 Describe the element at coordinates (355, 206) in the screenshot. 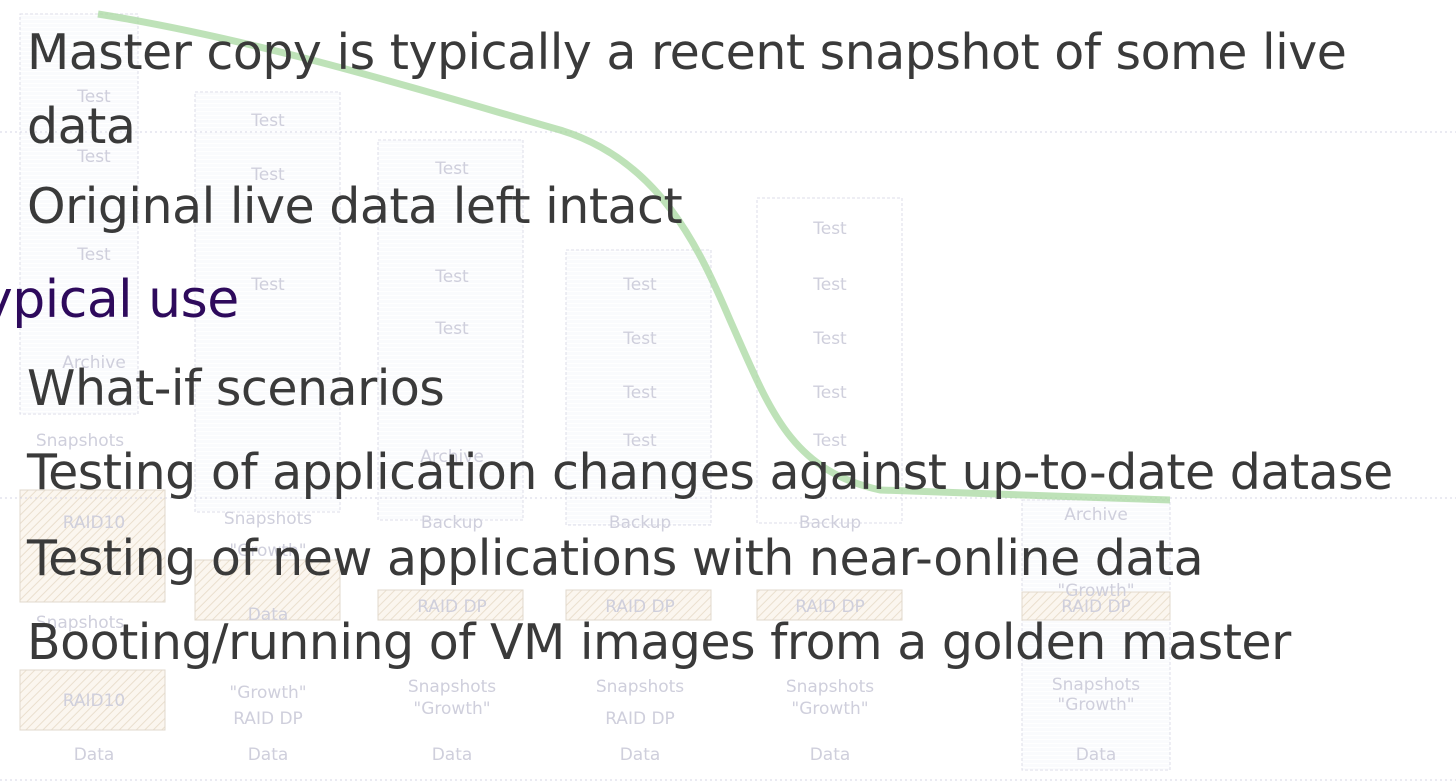

I see `bullet-original-data: Original live data left intact` at that location.